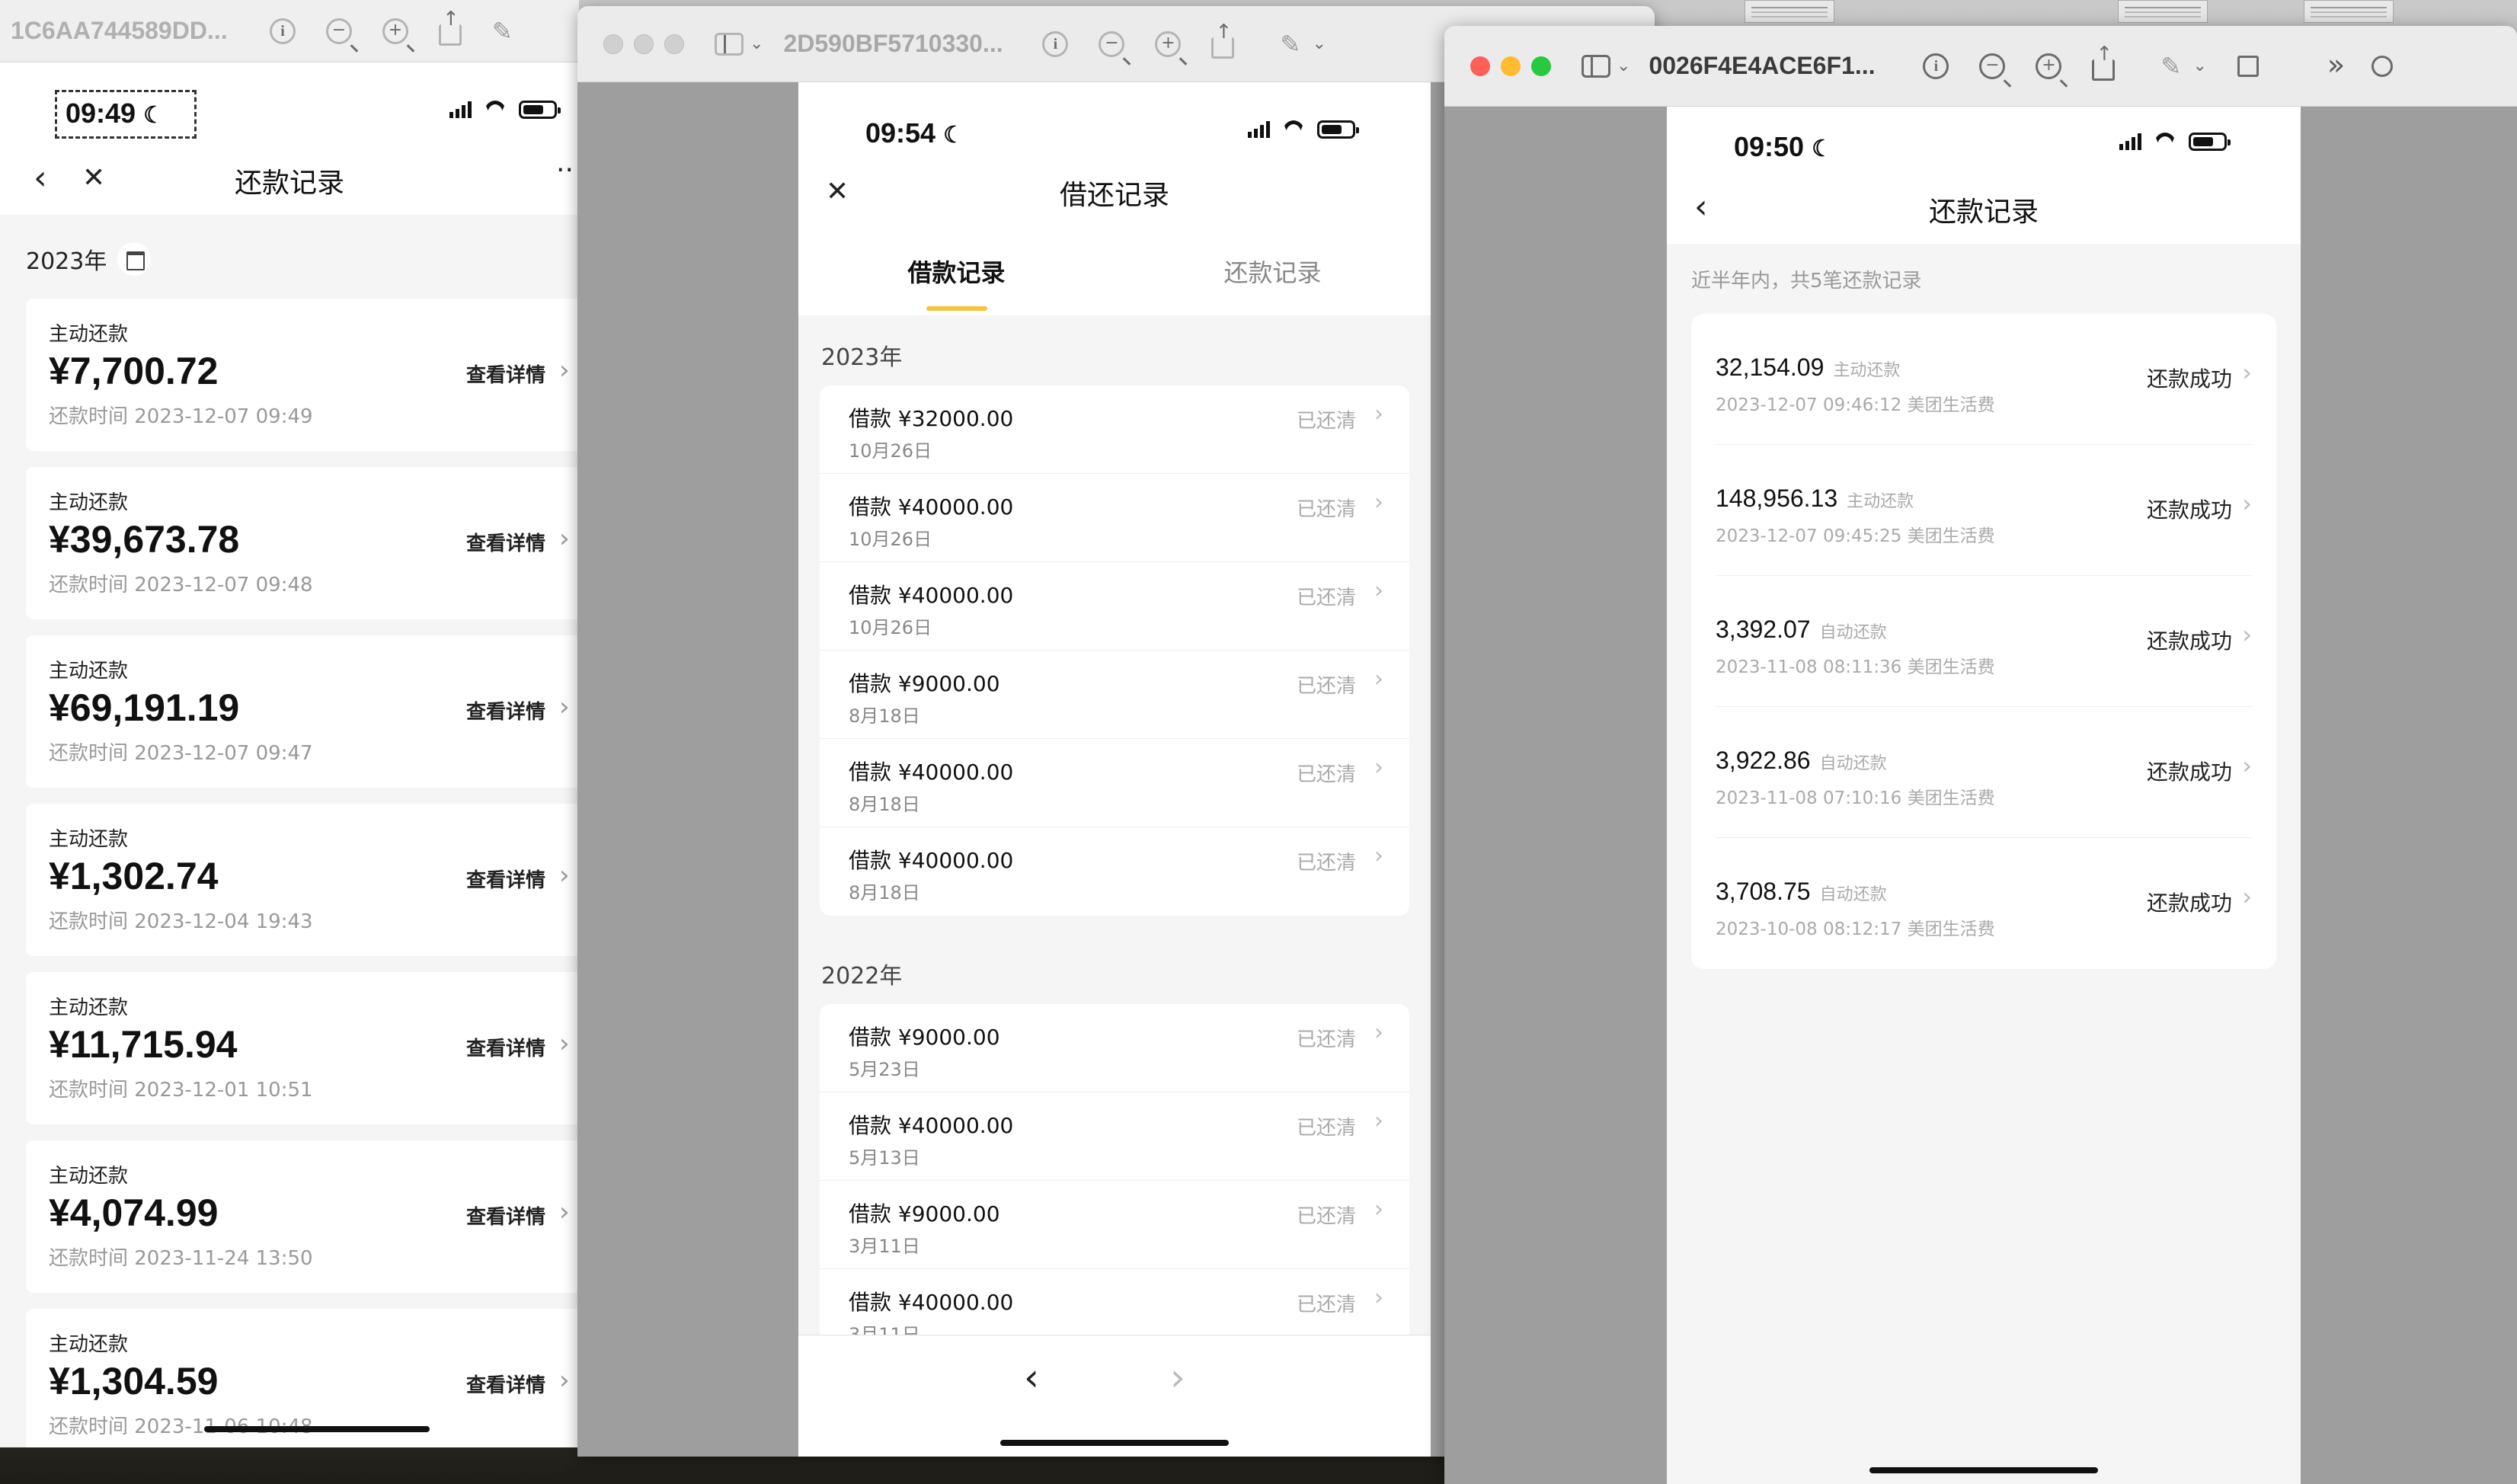 This screenshot has height=1484, width=2517. Describe the element at coordinates (2165, 142) in the screenshot. I see `wifi-icon` at that location.